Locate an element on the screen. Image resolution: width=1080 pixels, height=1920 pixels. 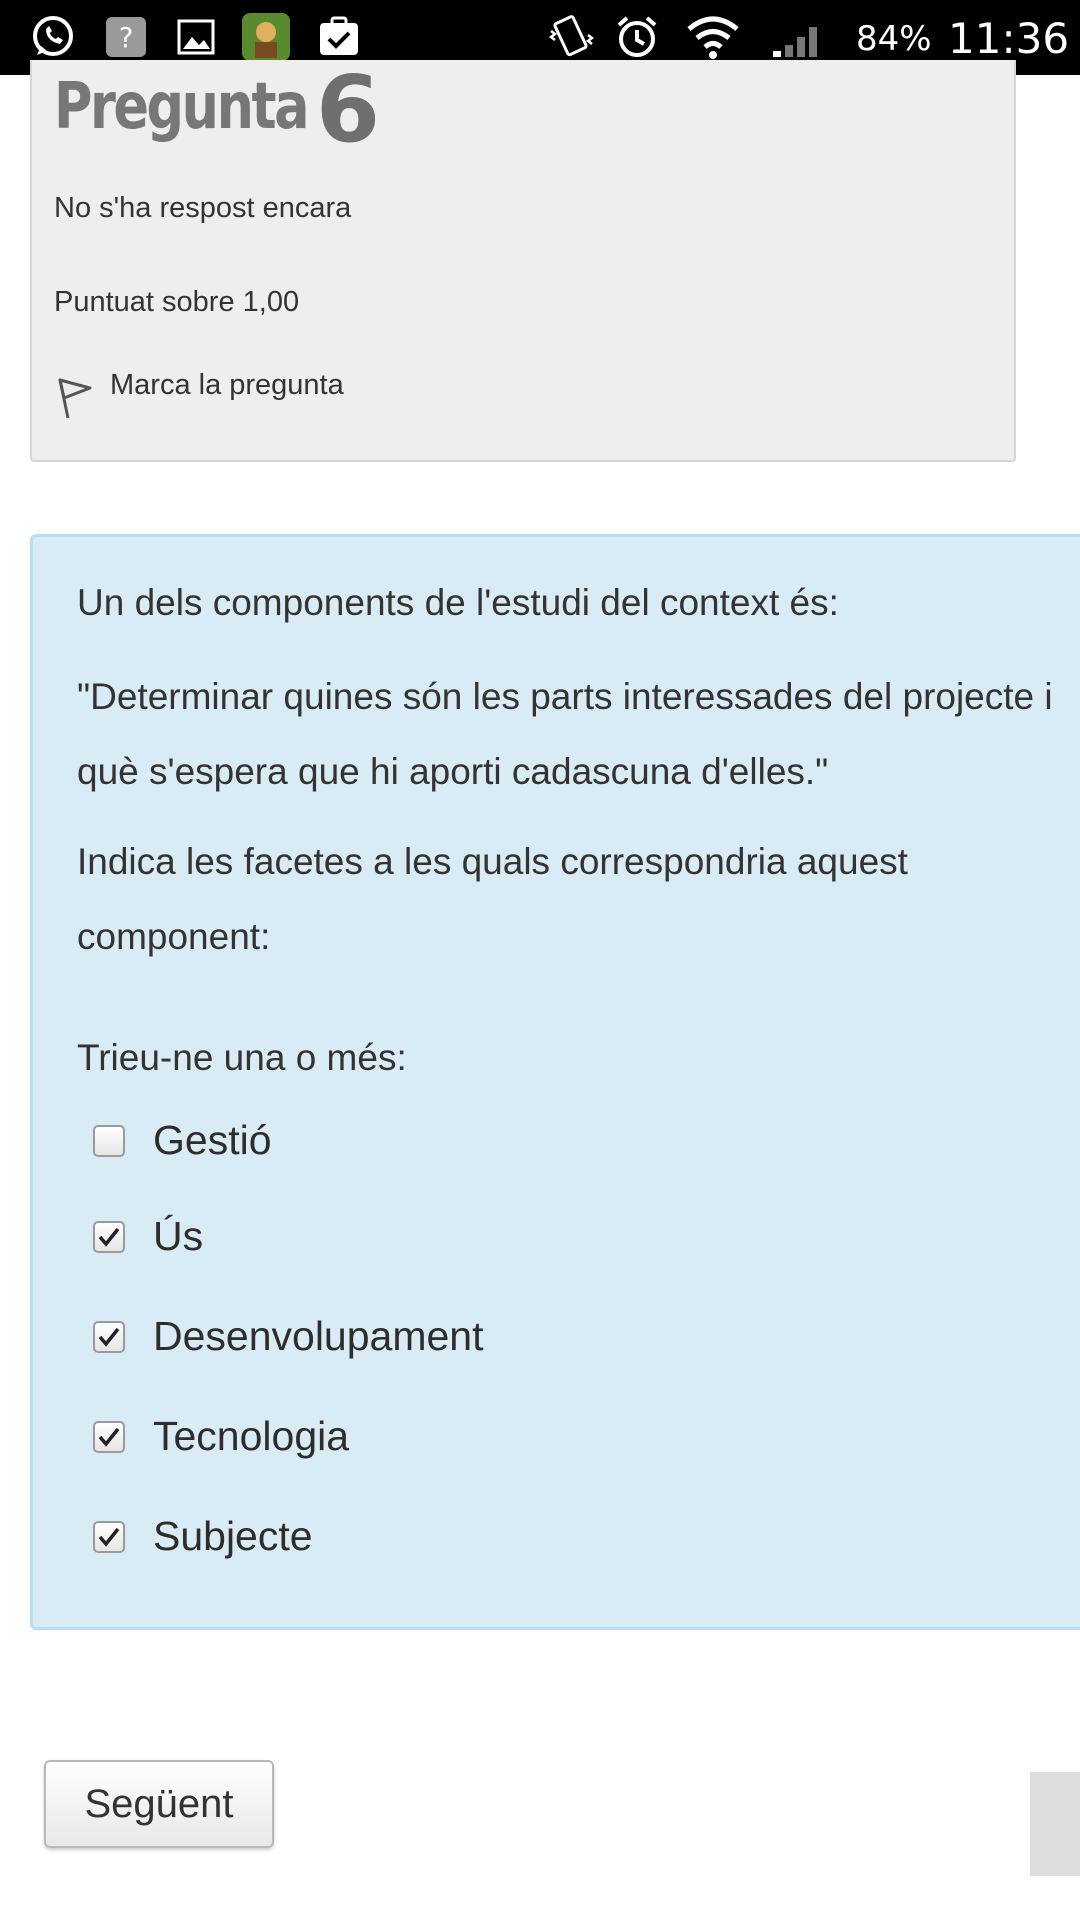
option-label: Subjecte is located at coordinates (233, 1536).